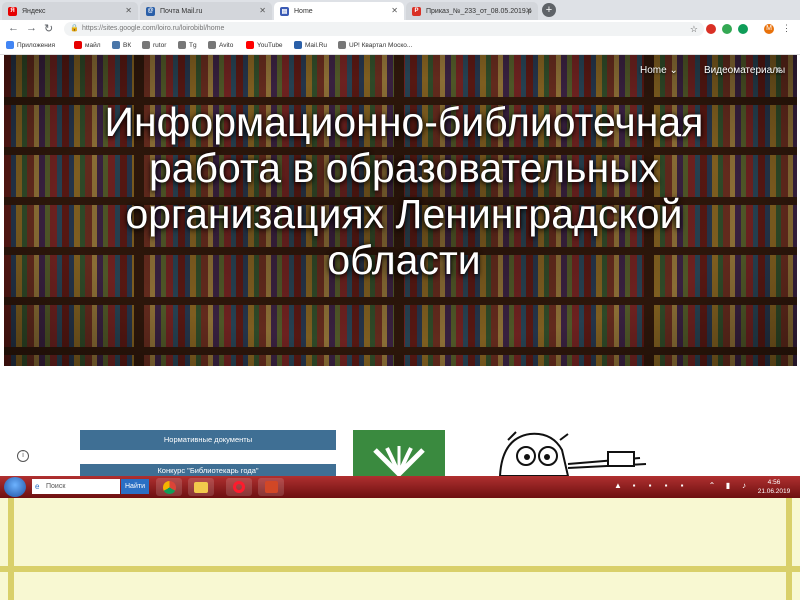 This screenshot has width=800, height=600. Describe the element at coordinates (284, 11) in the screenshot. I see `google-sites-icon: ▤` at that location.